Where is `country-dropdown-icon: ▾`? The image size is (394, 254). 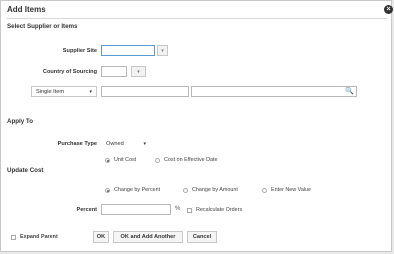 country-dropdown-icon: ▾ is located at coordinates (138, 71).